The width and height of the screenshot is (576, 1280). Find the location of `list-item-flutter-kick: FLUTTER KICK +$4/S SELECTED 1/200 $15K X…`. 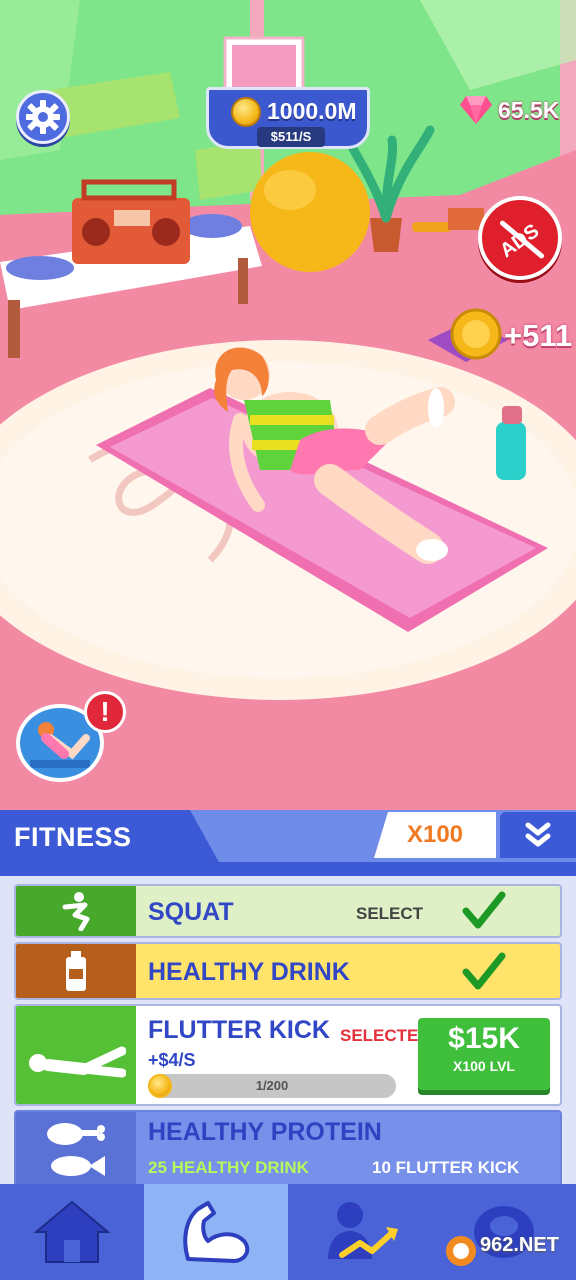

list-item-flutter-kick: FLUTTER KICK +$4/S SELECTED 1/200 $15K X… is located at coordinates (288, 1055).